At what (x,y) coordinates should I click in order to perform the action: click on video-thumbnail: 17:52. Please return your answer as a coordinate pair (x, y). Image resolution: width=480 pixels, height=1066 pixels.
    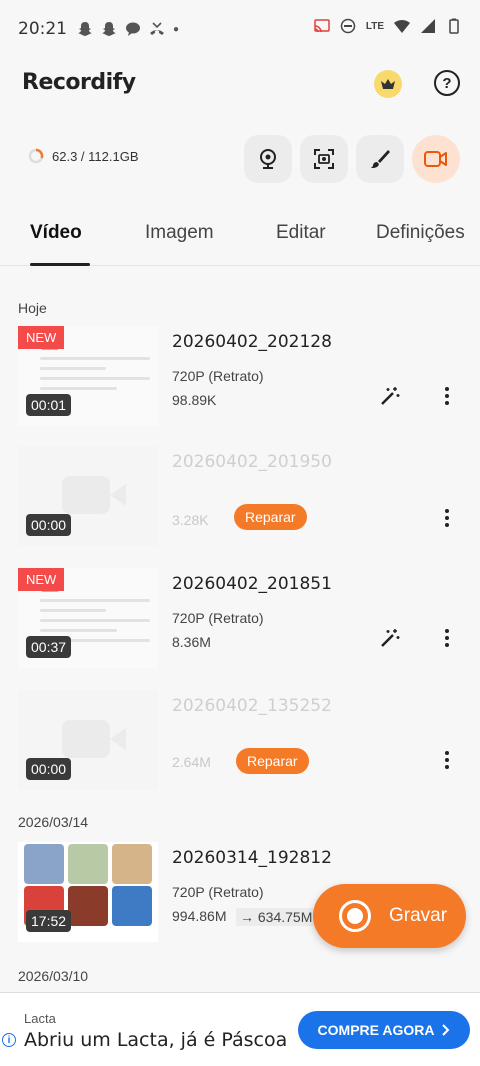
    Looking at the image, I should click on (88, 892).